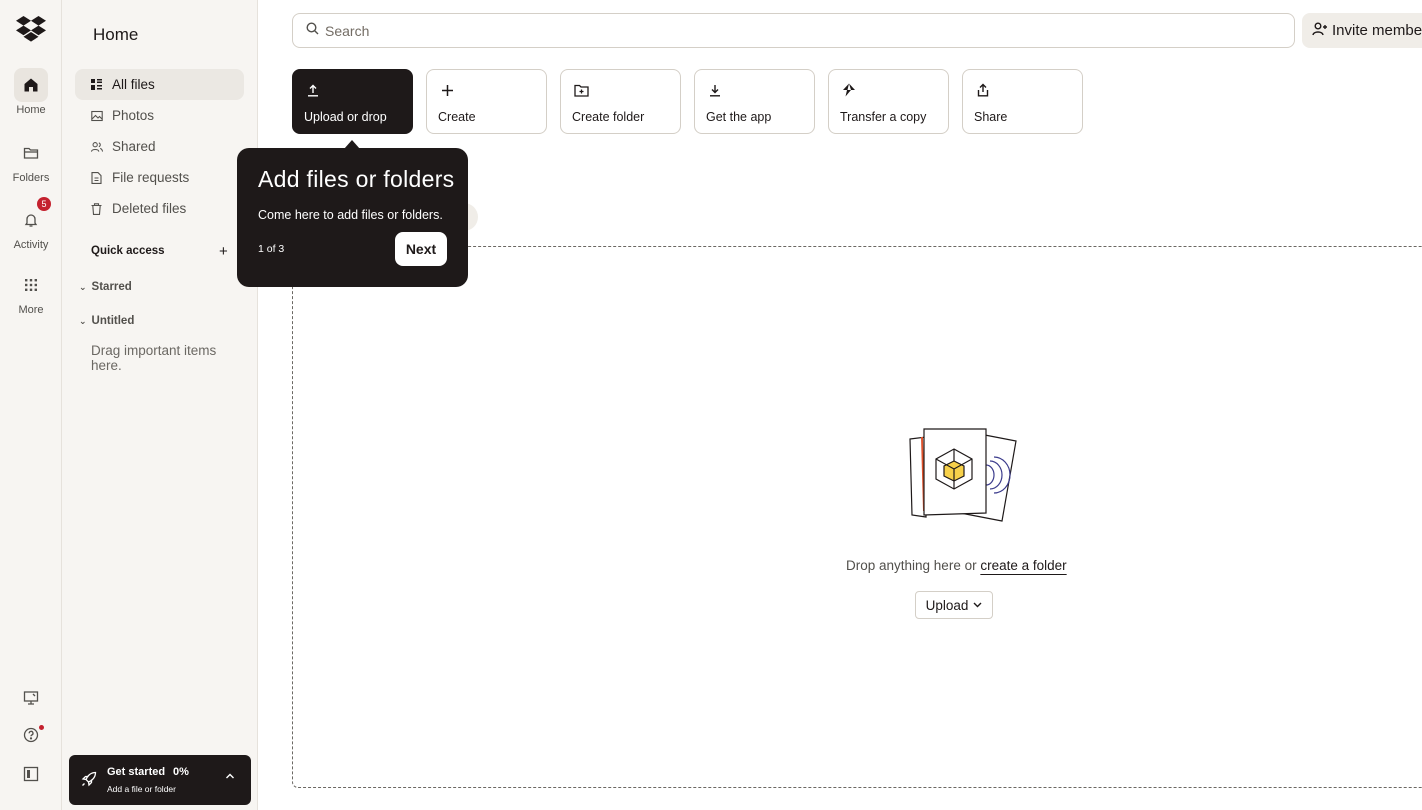  Describe the element at coordinates (159, 146) in the screenshot. I see `sidebar-item-shared: Shared` at that location.